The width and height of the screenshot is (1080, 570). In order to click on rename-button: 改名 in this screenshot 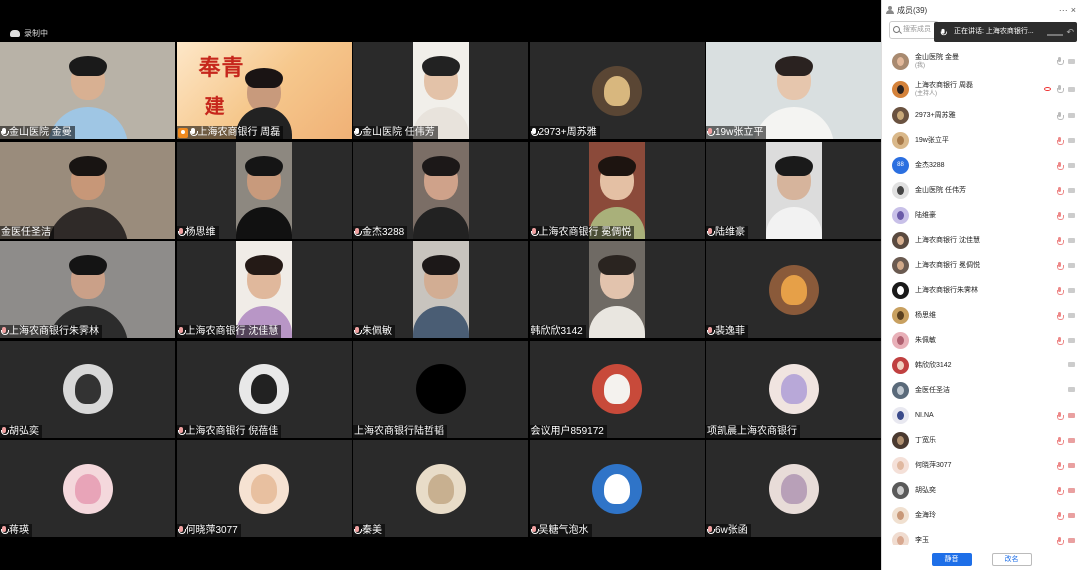, I will do `click(1011, 559)`.